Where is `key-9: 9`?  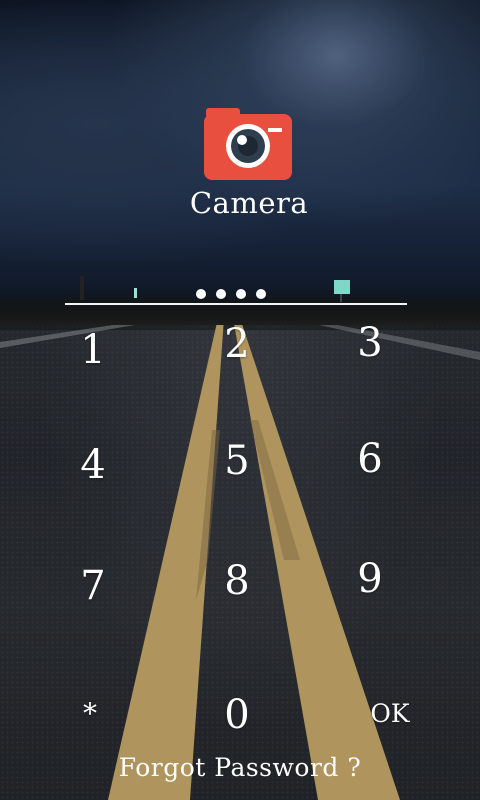
key-9: 9 is located at coordinates (370, 579).